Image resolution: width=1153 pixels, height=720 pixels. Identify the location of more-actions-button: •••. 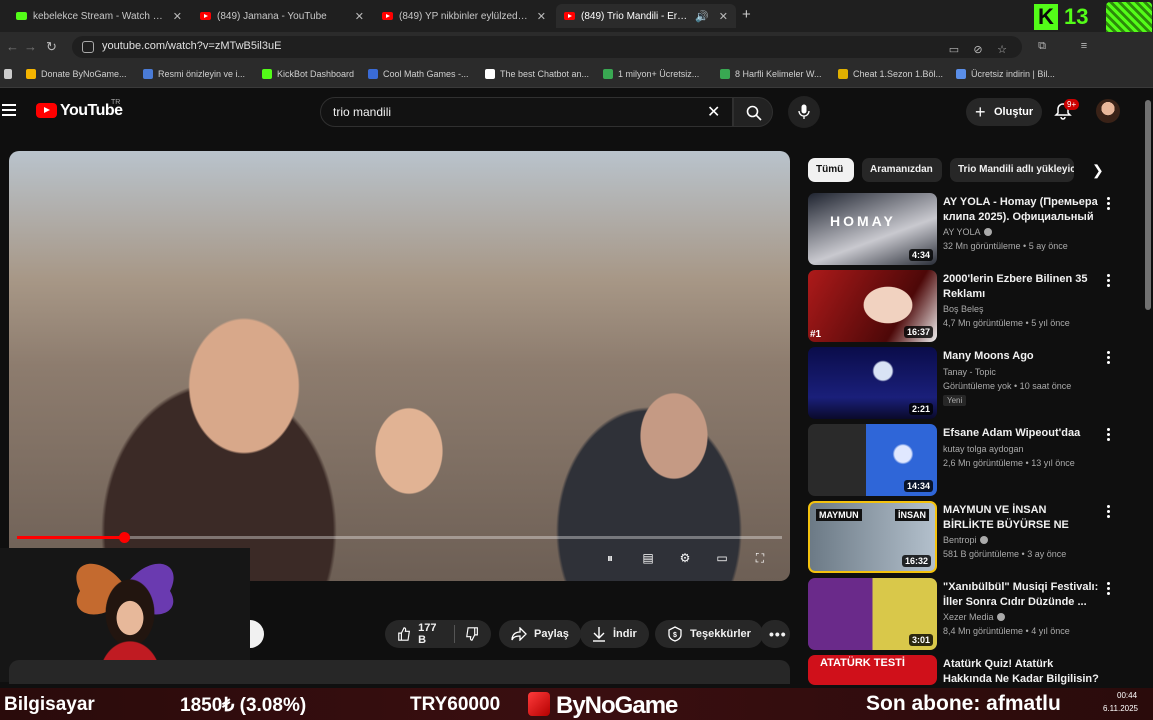
(775, 634).